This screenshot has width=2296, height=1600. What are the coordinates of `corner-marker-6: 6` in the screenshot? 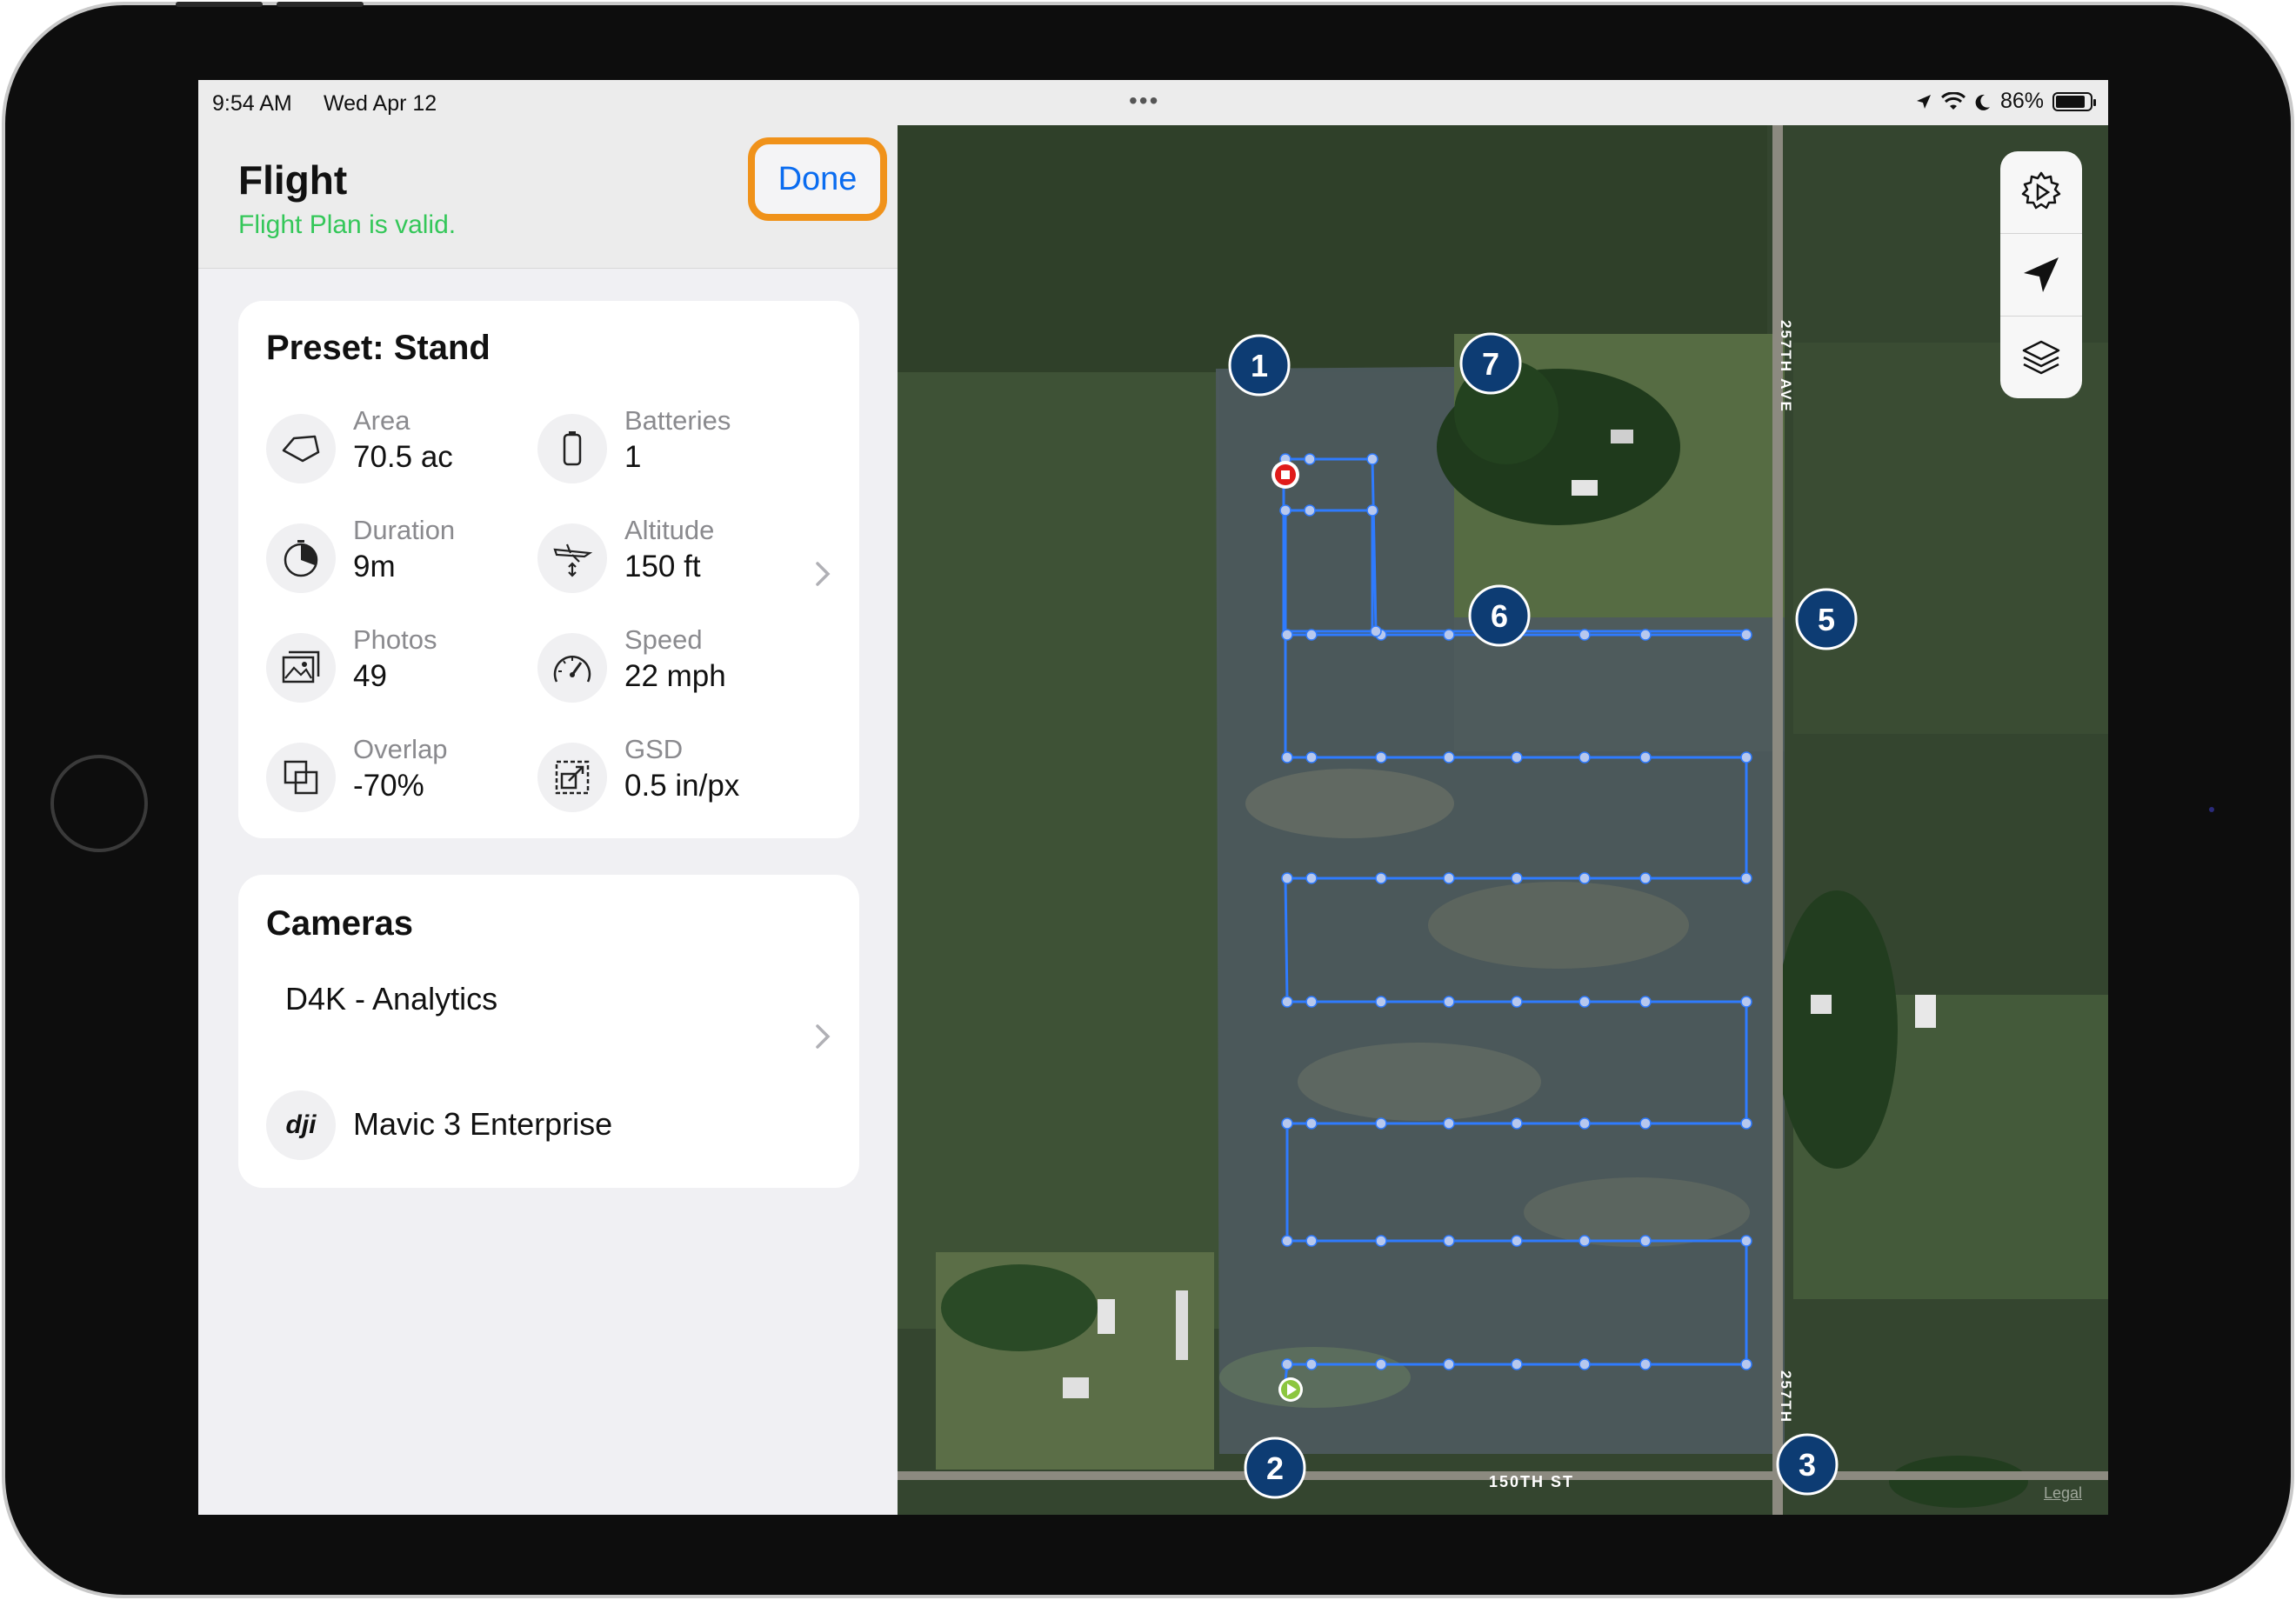 It's located at (1500, 615).